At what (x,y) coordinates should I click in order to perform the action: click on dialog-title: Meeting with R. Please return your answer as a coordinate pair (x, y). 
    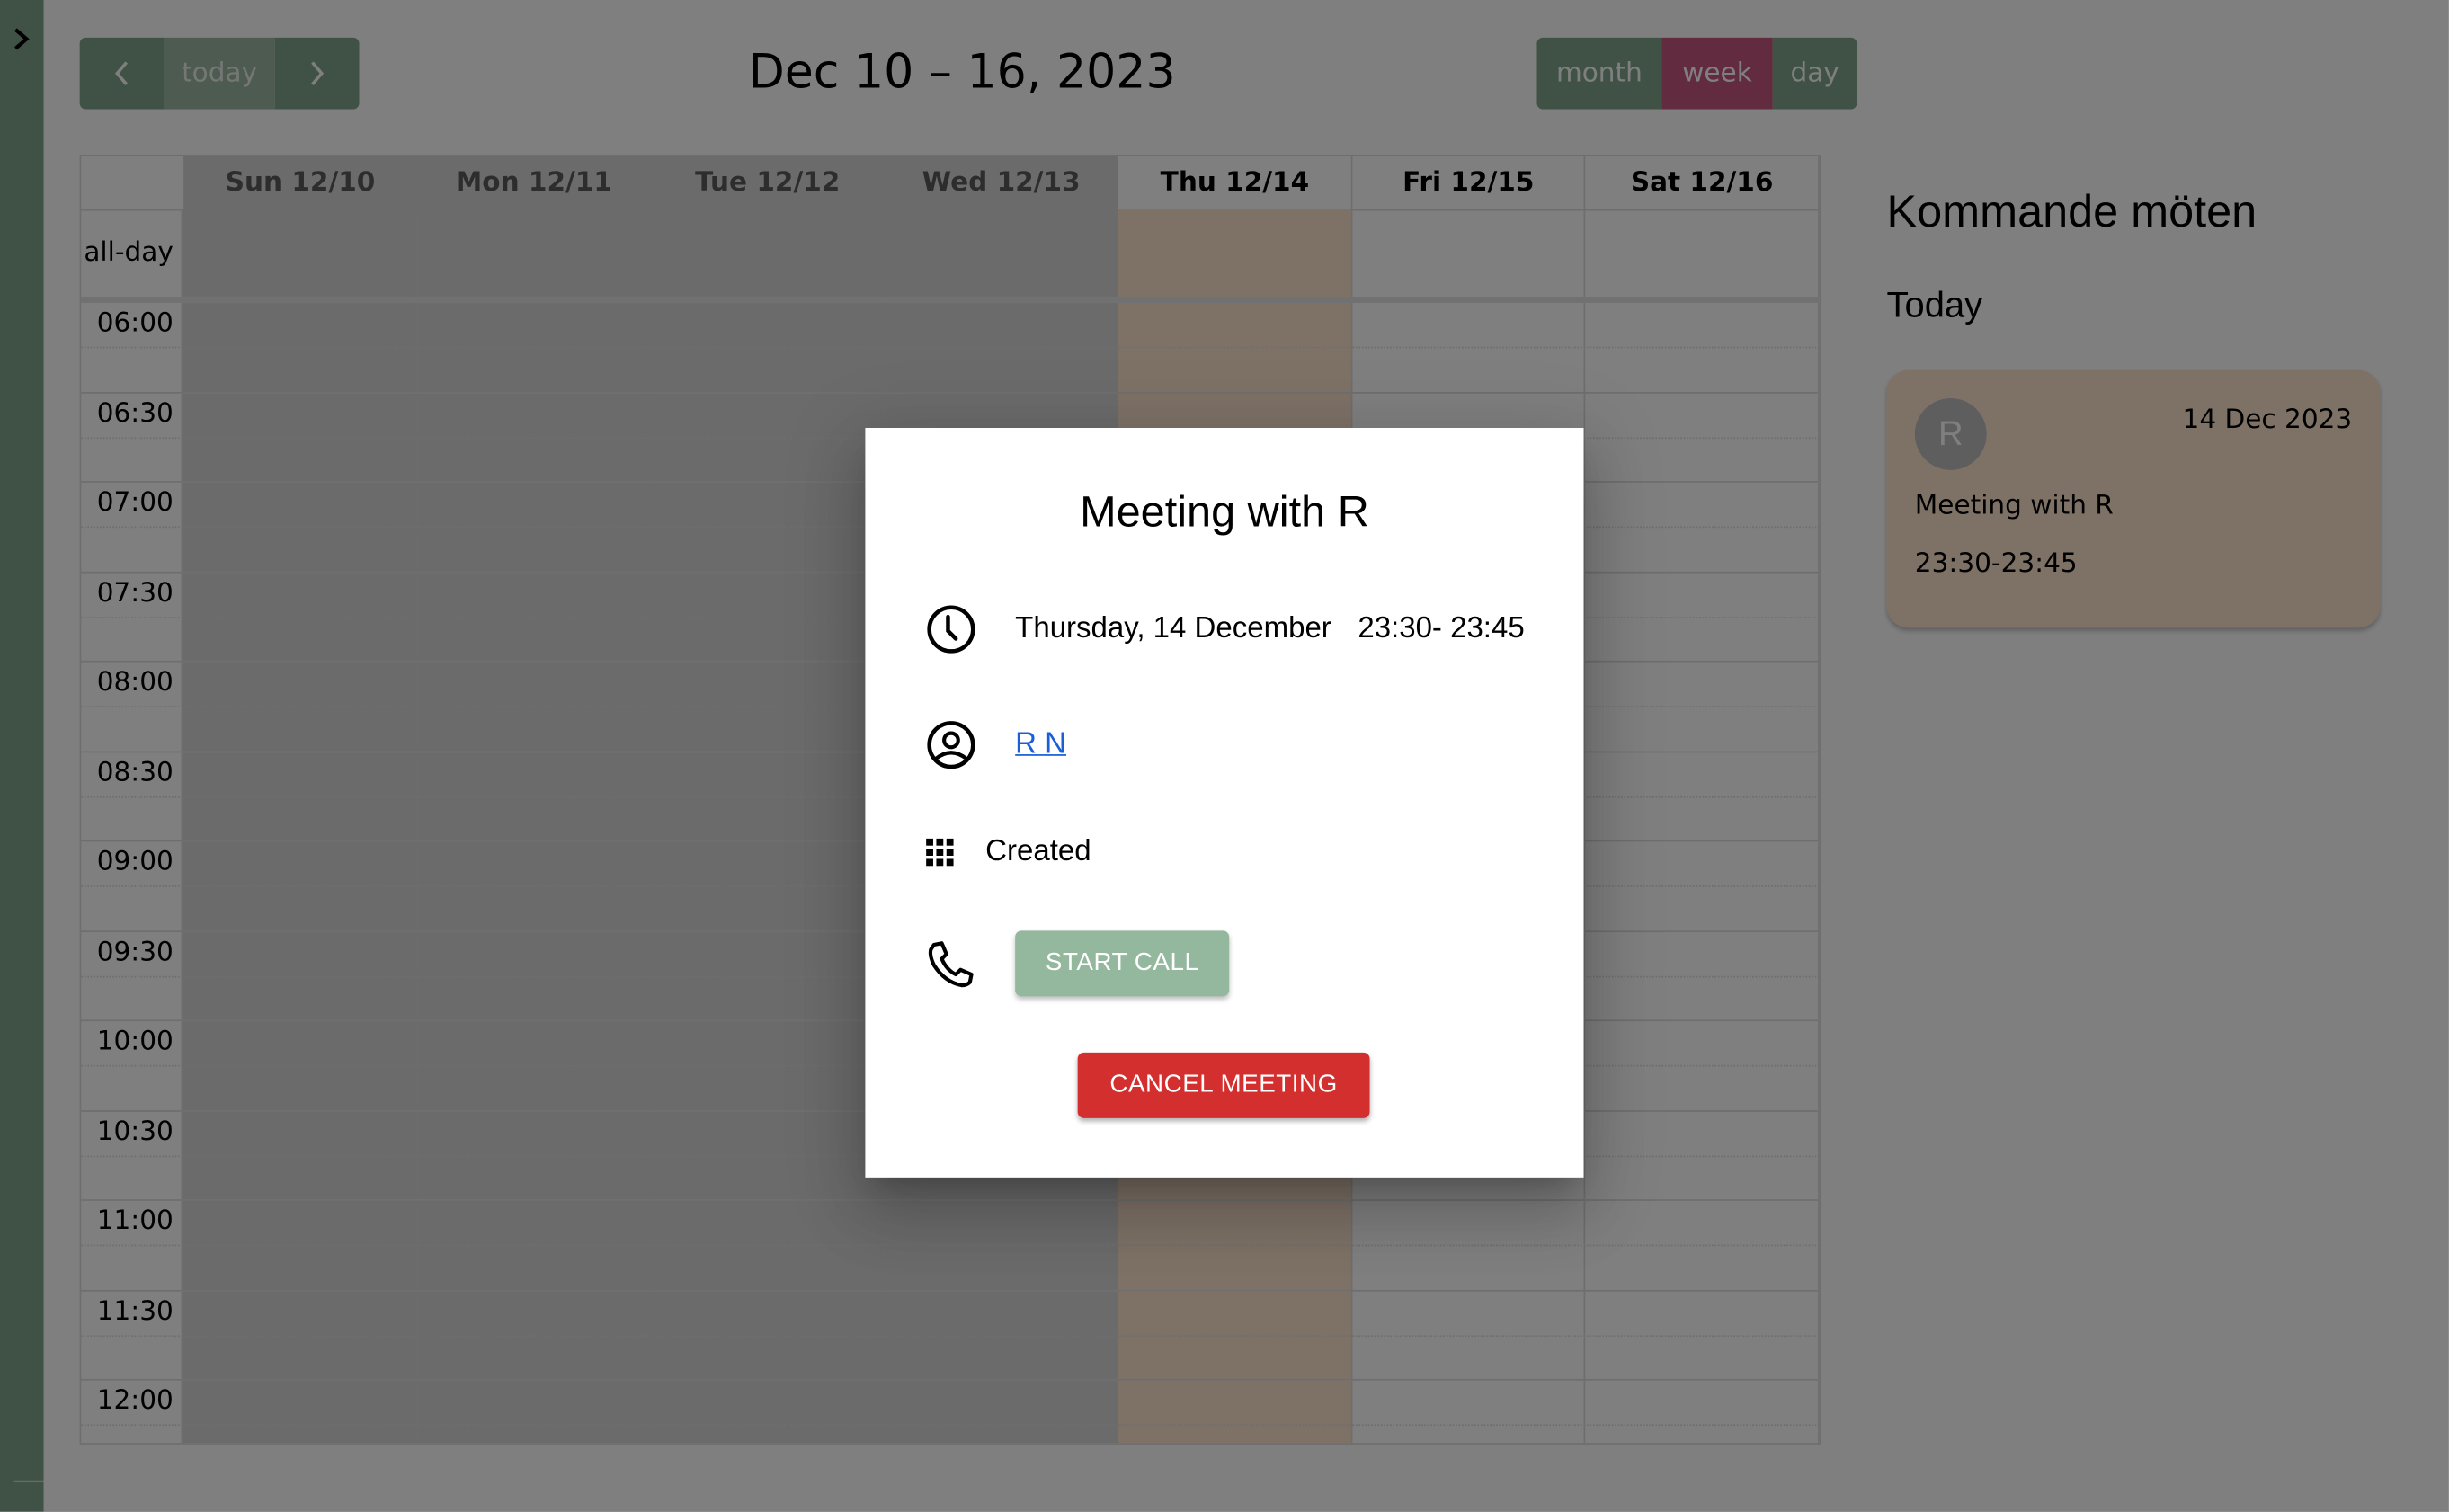
    Looking at the image, I should click on (1225, 511).